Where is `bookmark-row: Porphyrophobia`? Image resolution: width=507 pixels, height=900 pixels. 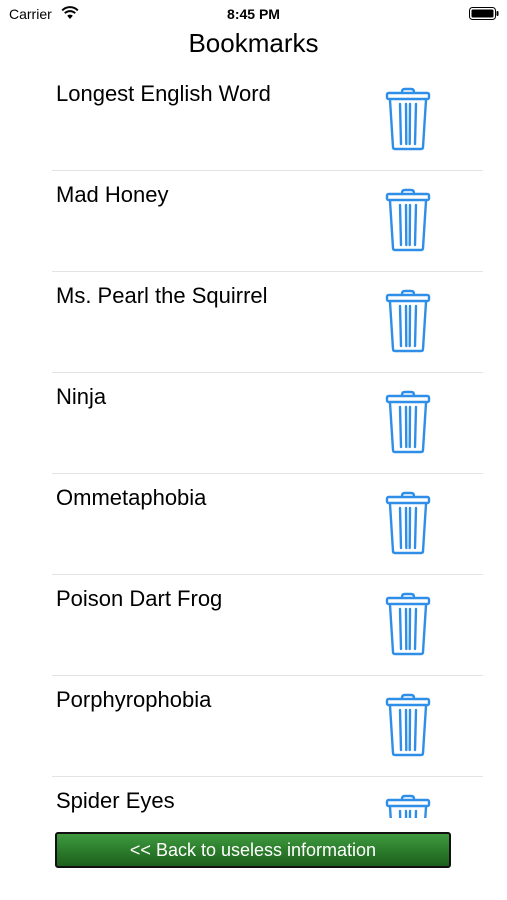 bookmark-row: Porphyrophobia is located at coordinates (267, 726).